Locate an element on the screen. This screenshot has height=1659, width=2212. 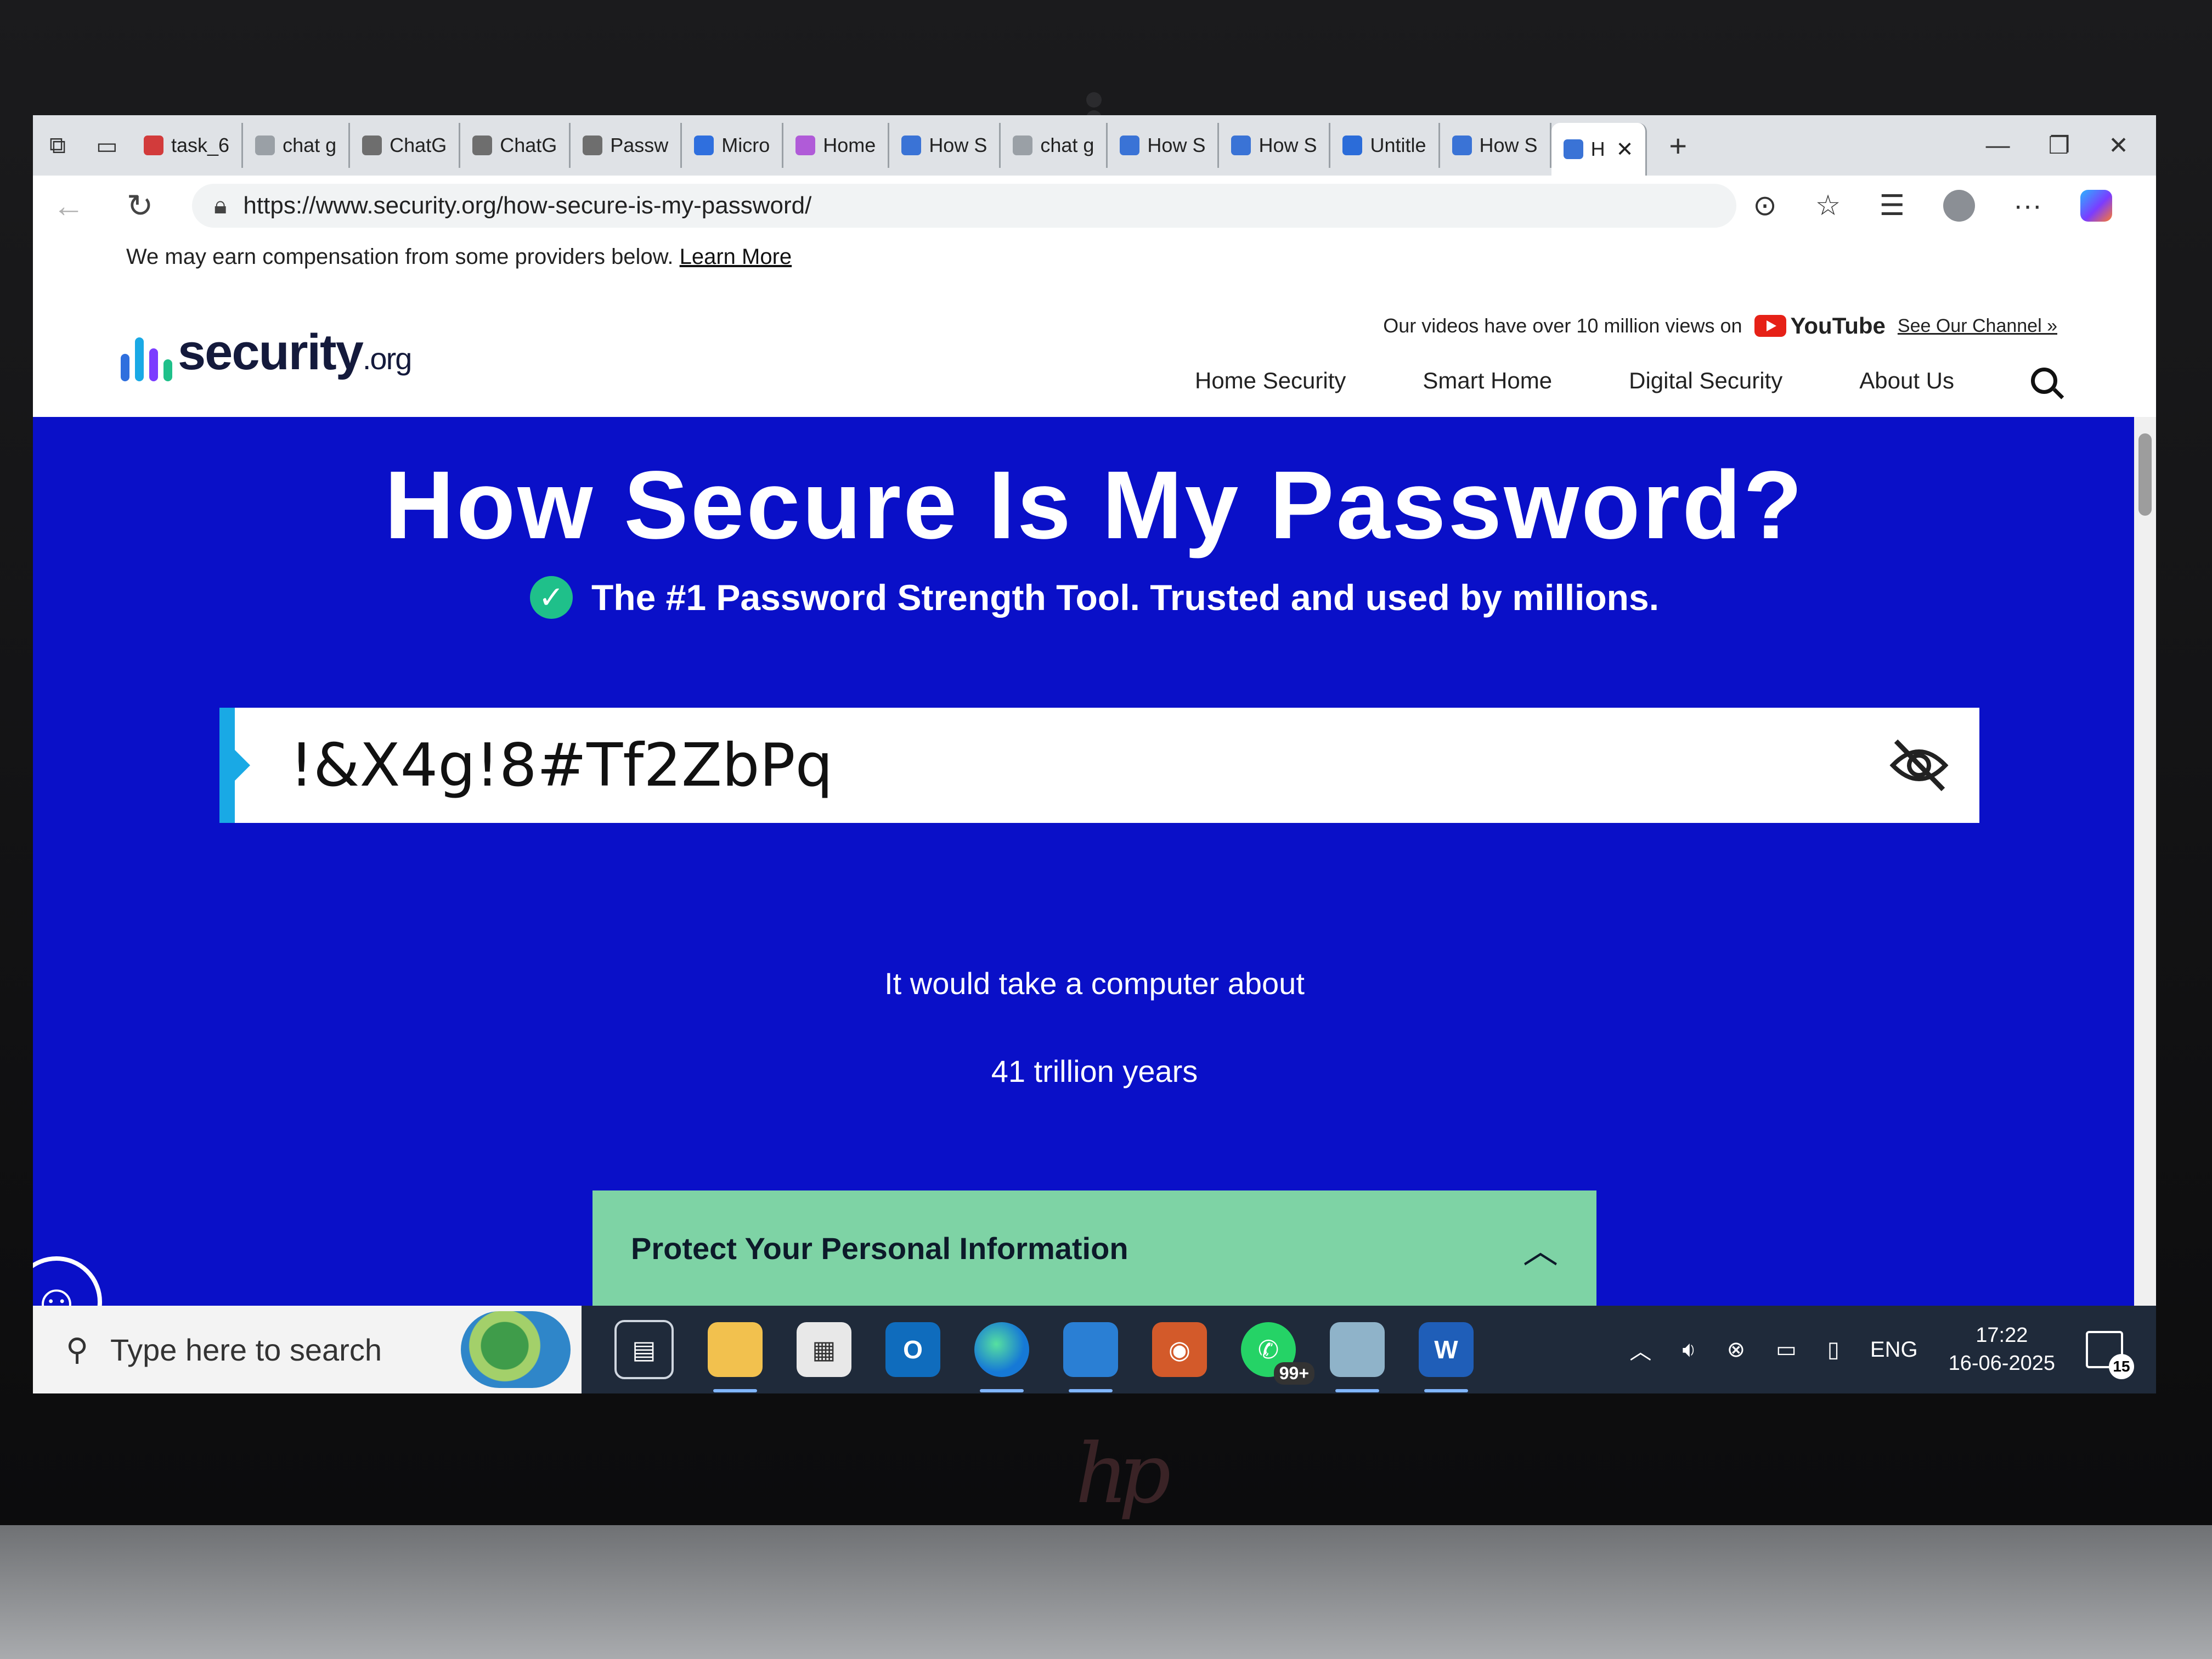
system-tray: ︿ 🔉︎ ⊗ ▭ ▯ ENG 17:22 16-06-2025 15 is located at coordinates (1892, 1351).